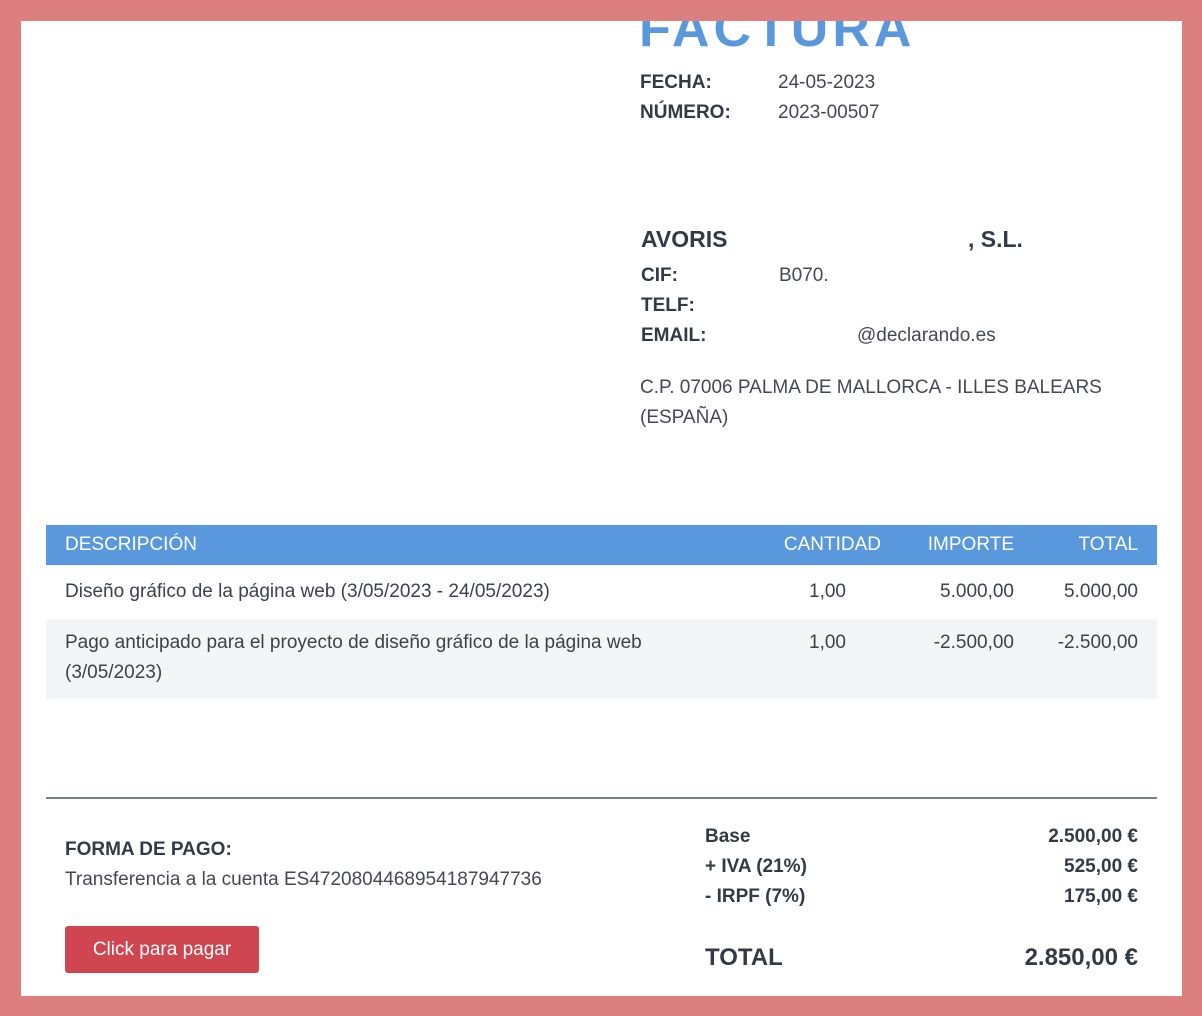 This screenshot has height=1016, width=1202. Describe the element at coordinates (1081, 957) in the screenshot. I see `total-value: 2.850,00 €` at that location.